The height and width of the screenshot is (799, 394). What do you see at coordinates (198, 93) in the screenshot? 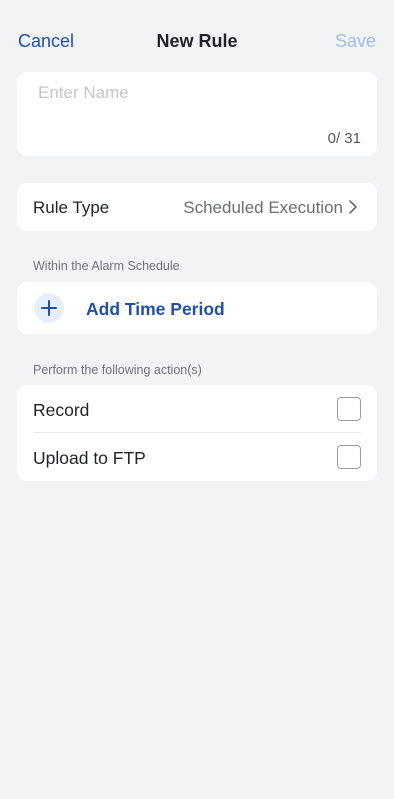
I see `name-input` at bounding box center [198, 93].